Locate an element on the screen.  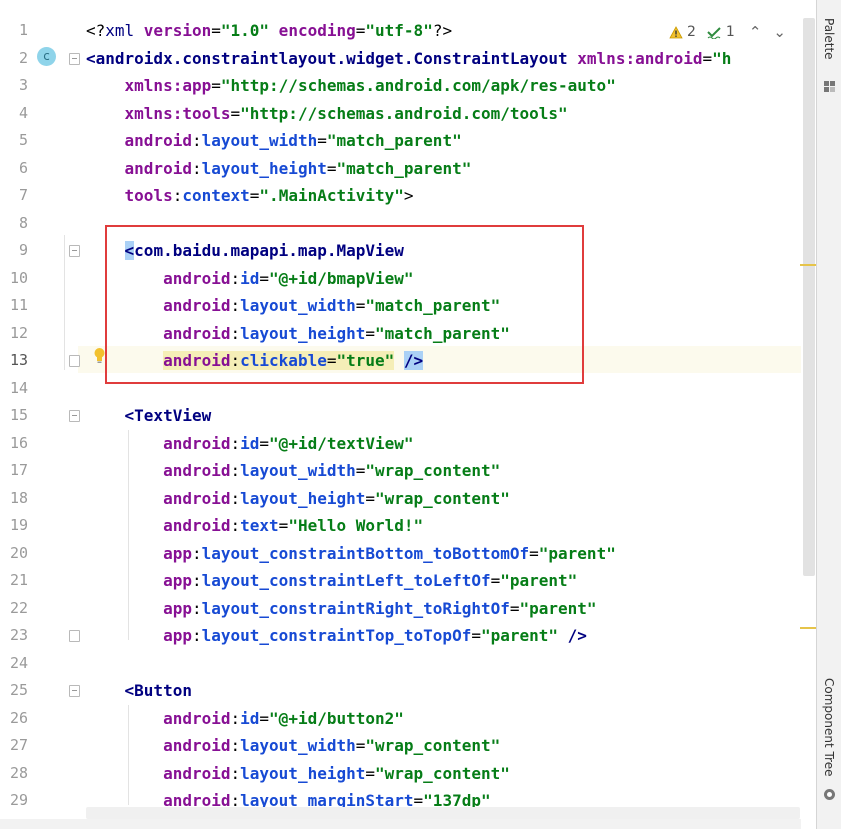
code-token: layout_constraintBottom_toBottomOf is located at coordinates (365, 553).